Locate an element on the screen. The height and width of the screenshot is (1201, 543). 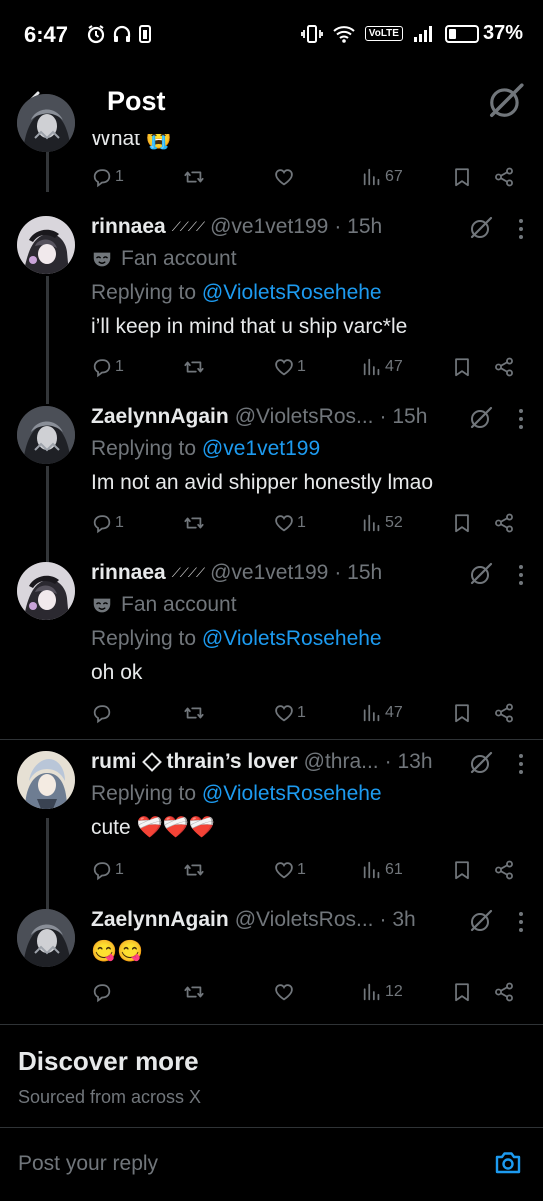
views-button: 67 is located at coordinates (382, 177).